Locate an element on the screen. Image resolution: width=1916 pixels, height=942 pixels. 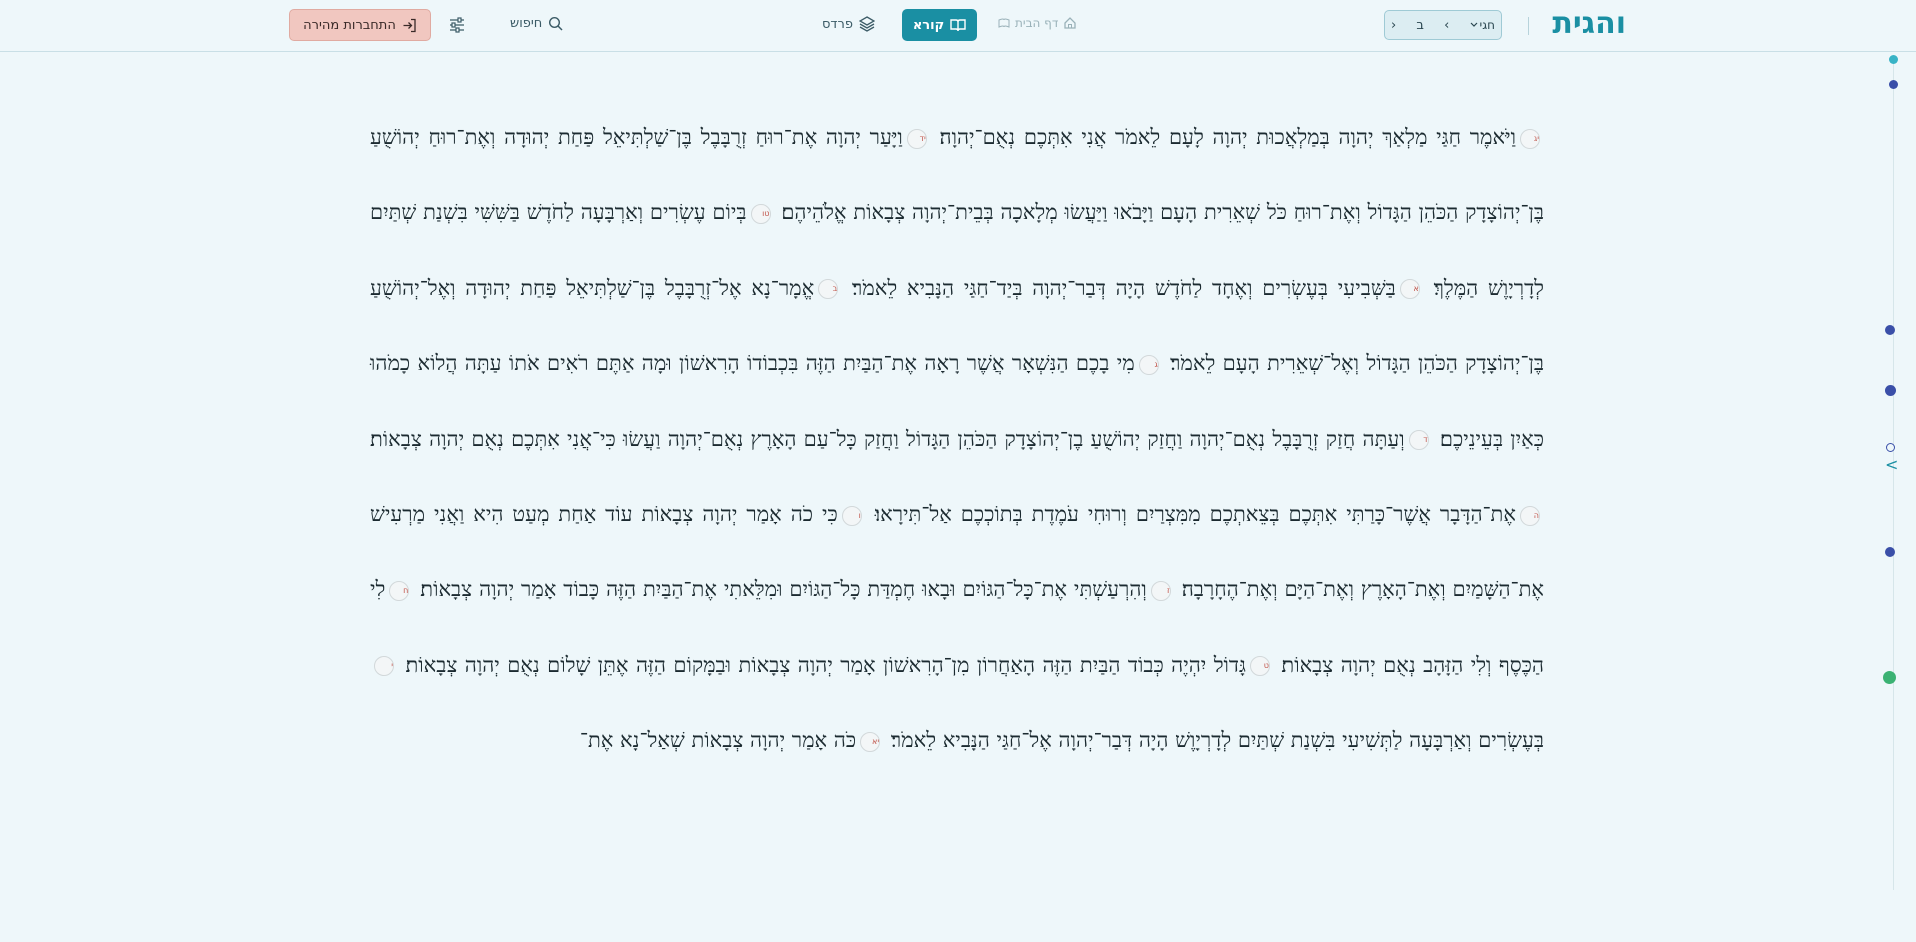
book-select: חגי is located at coordinates (1482, 25).